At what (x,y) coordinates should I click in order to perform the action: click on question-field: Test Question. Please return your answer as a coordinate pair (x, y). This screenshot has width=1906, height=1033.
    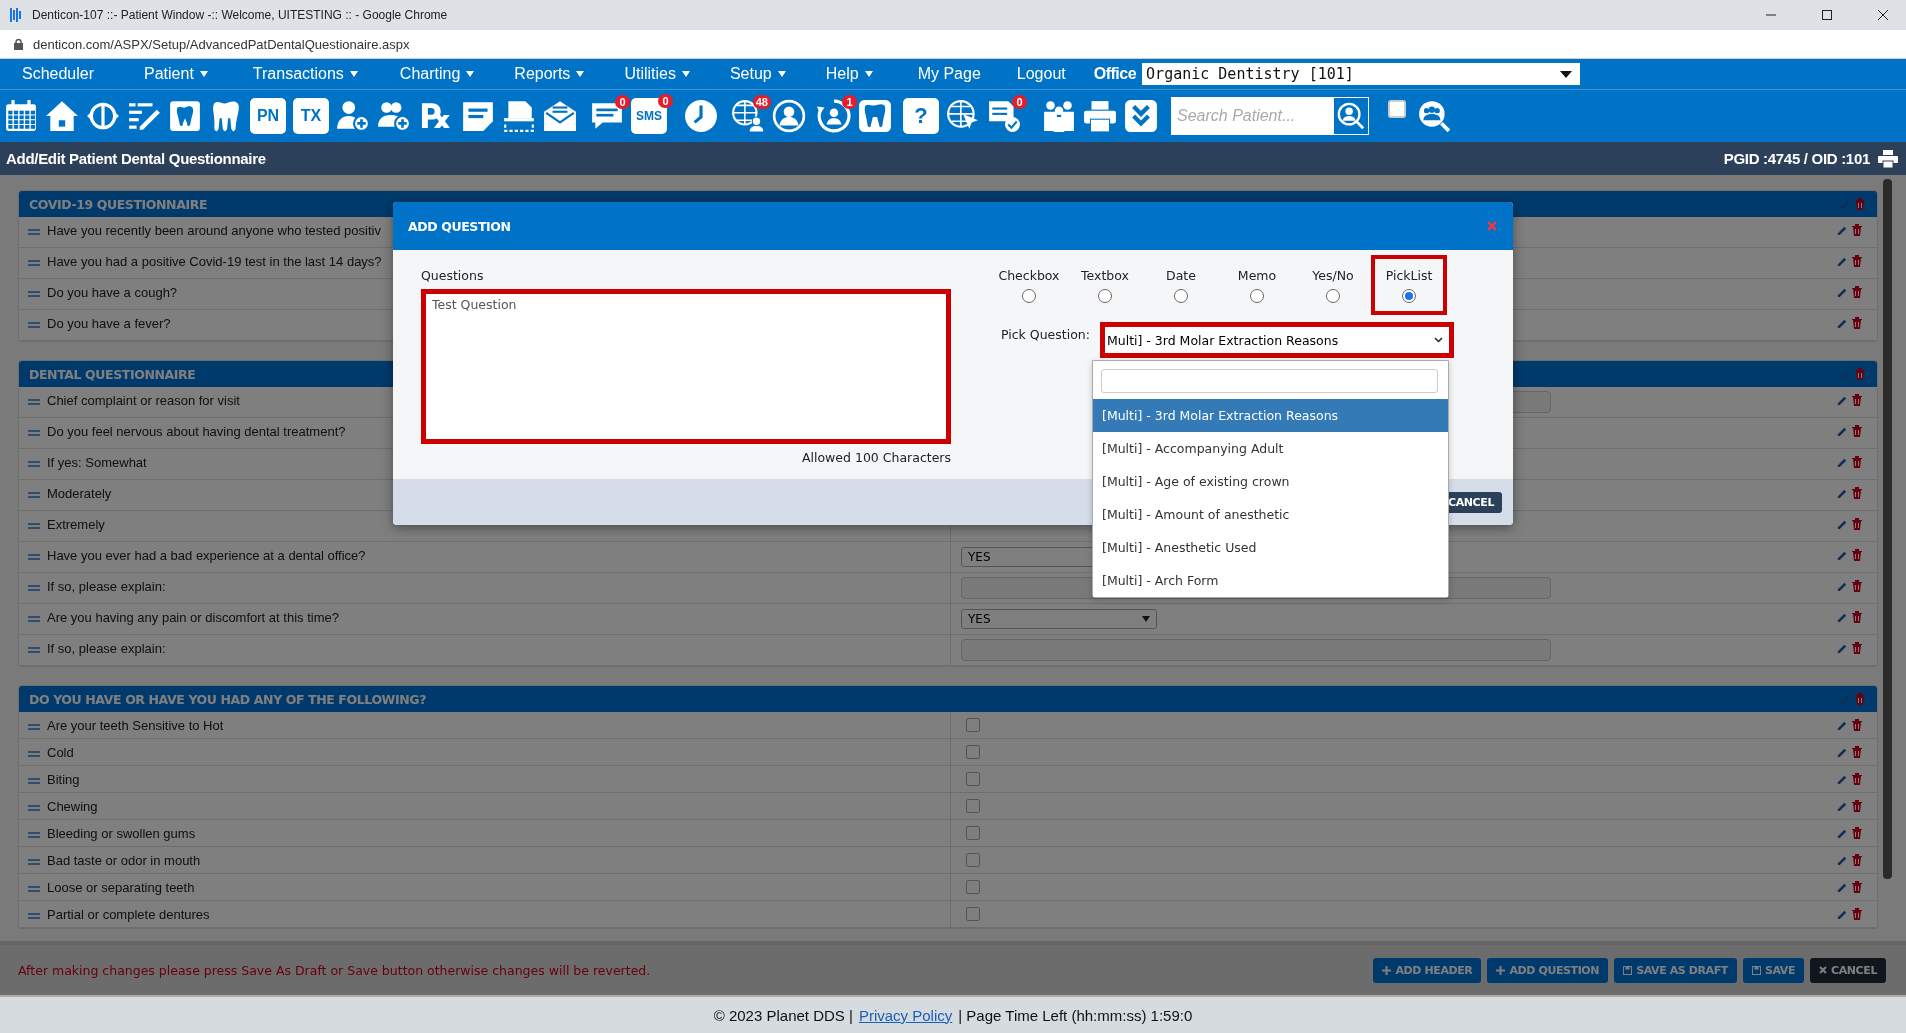
    Looking at the image, I should click on (686, 366).